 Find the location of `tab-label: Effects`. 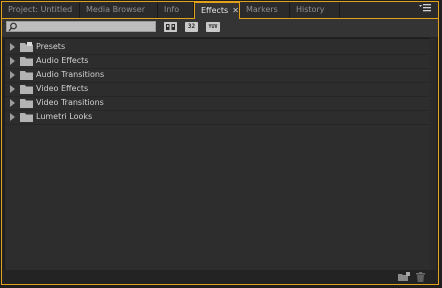

tab-label: Effects is located at coordinates (215, 10).